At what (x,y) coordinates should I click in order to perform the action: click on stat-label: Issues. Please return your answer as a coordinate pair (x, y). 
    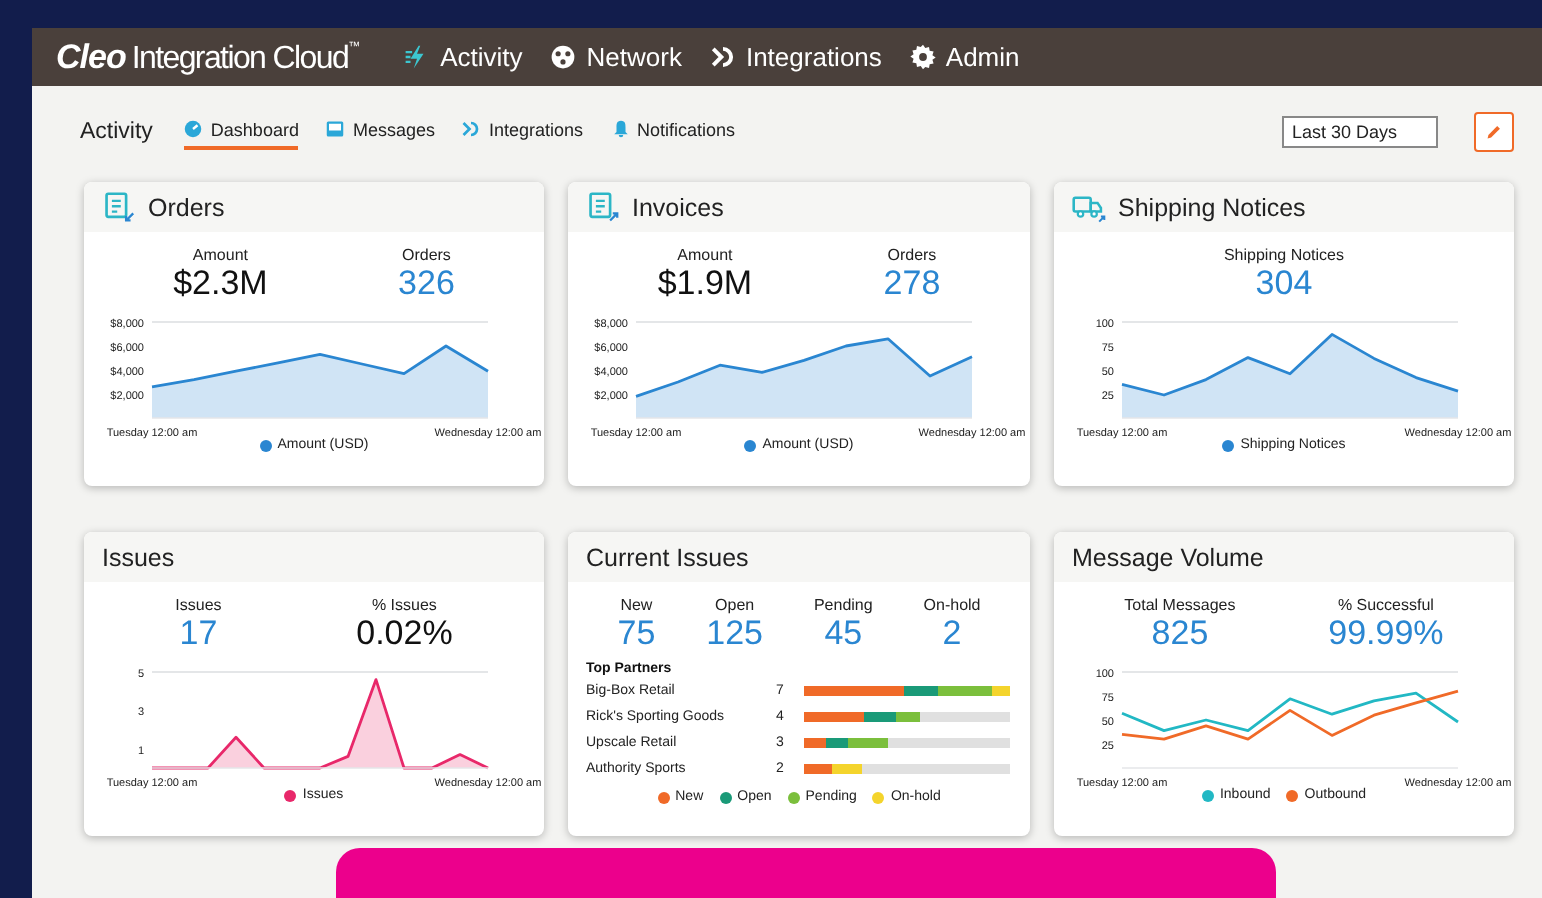
    Looking at the image, I should click on (198, 605).